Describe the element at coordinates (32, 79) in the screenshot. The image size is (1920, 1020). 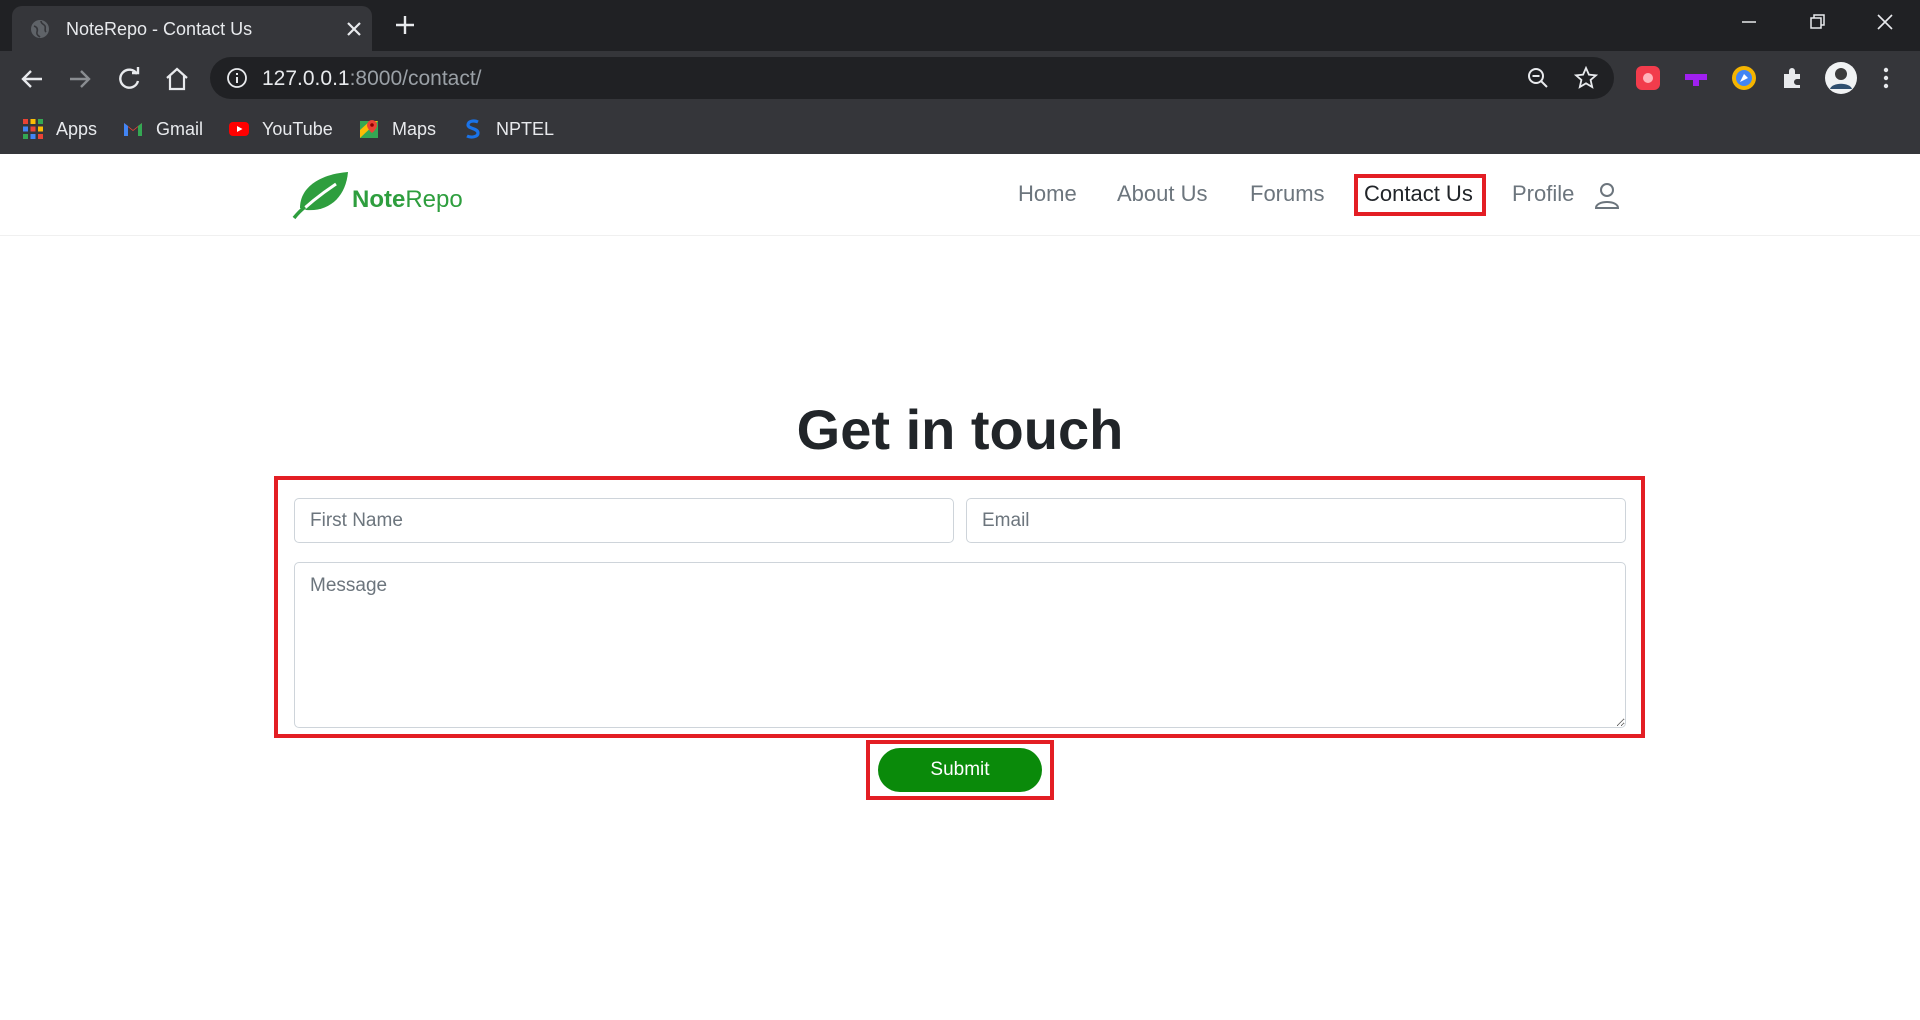
I see `back-arrow-icon` at that location.